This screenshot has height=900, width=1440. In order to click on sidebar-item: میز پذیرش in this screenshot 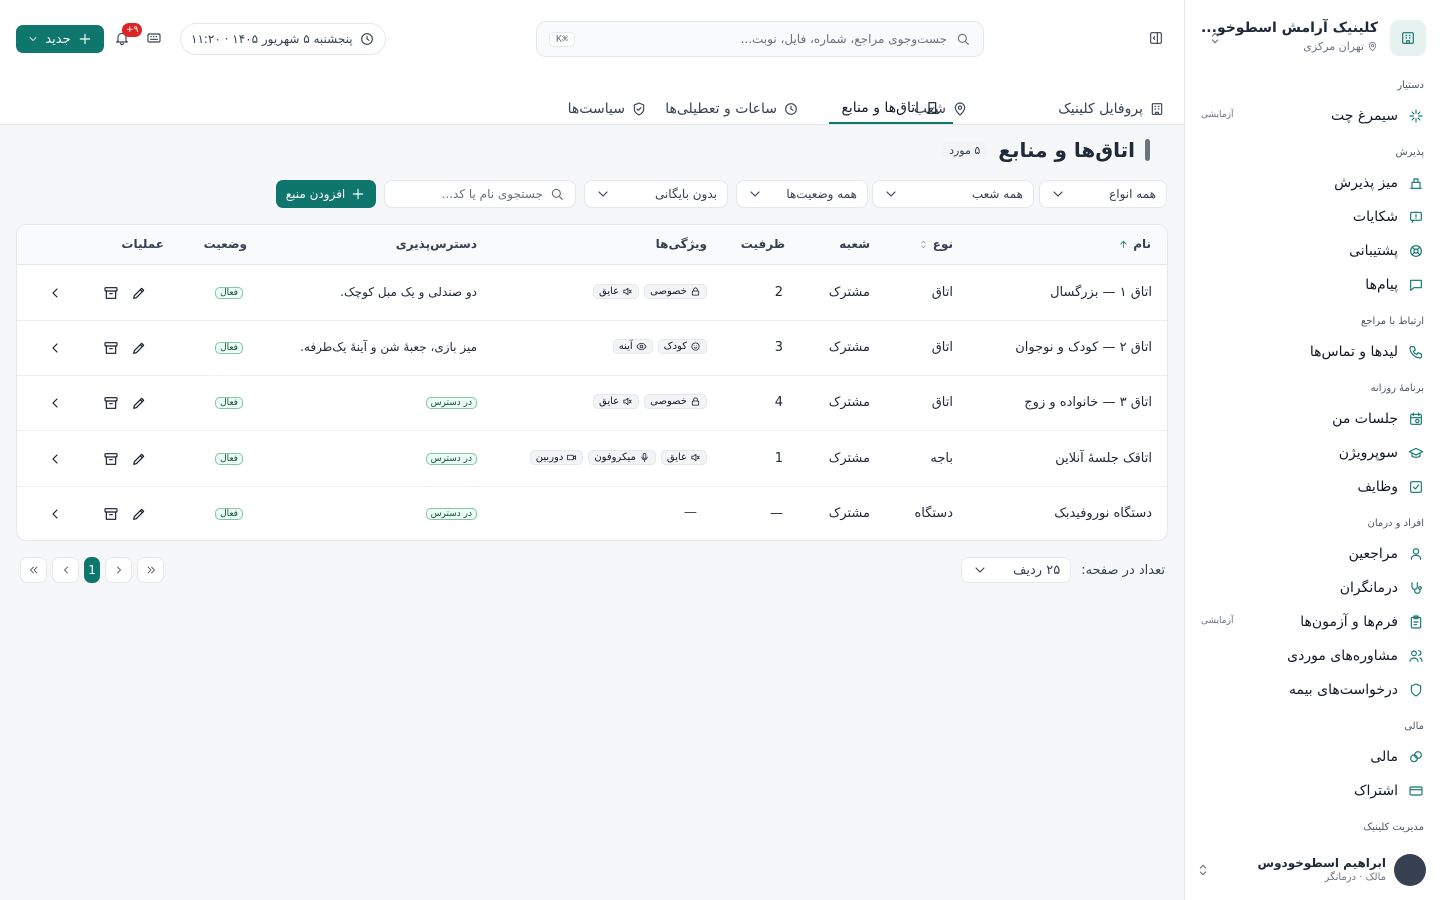, I will do `click(1312, 183)`.